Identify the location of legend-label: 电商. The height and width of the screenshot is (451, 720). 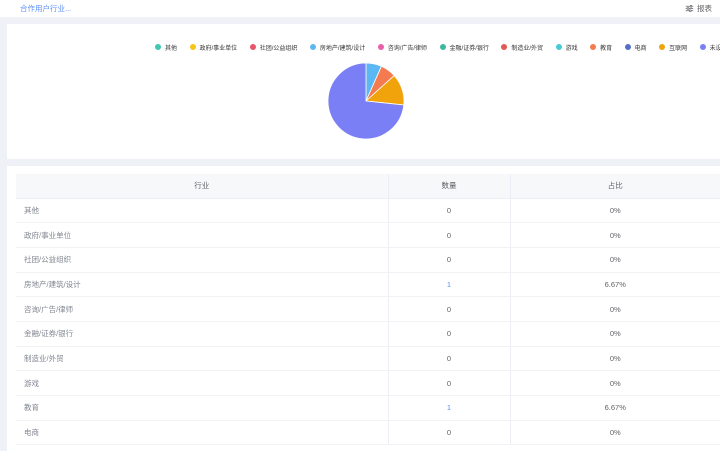
(640, 48).